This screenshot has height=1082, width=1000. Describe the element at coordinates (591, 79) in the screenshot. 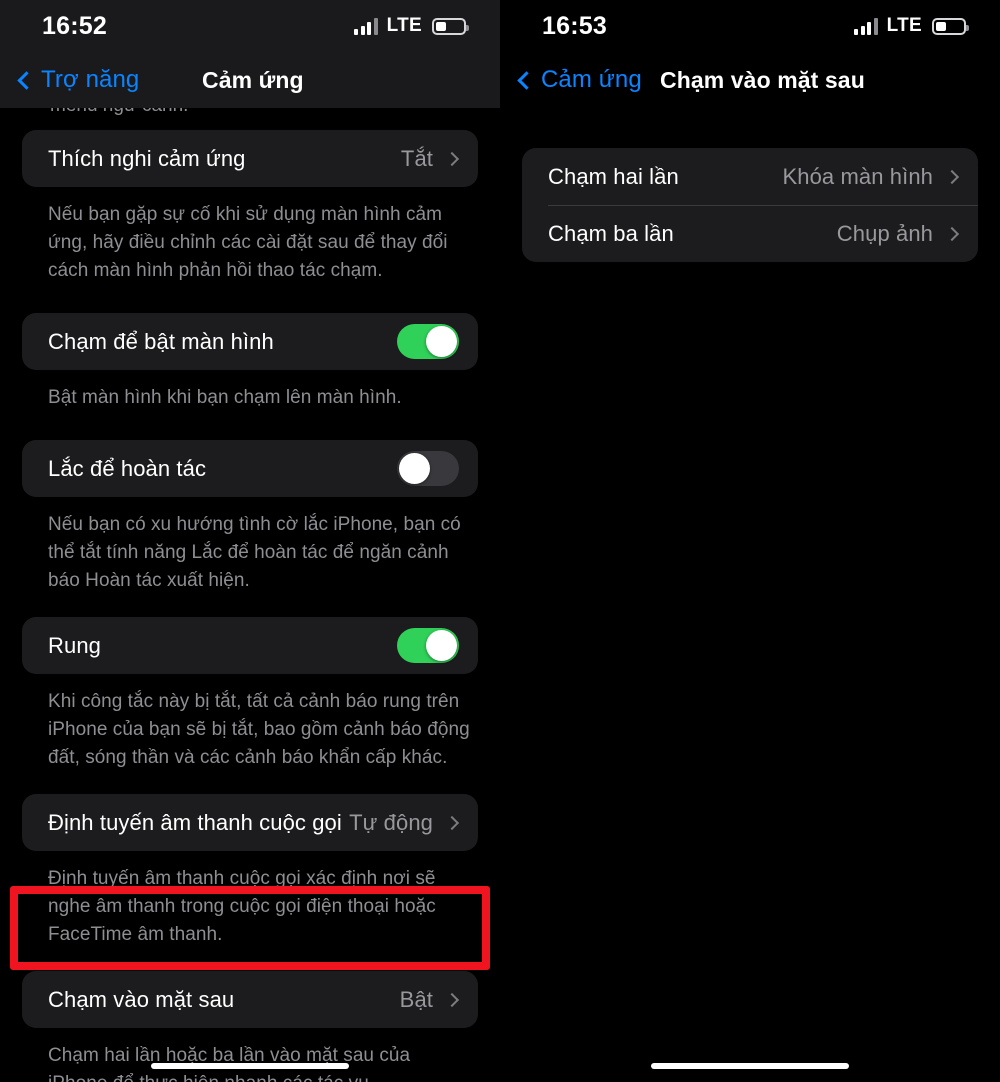

I see `back-button-label: Cảm ứng` at that location.